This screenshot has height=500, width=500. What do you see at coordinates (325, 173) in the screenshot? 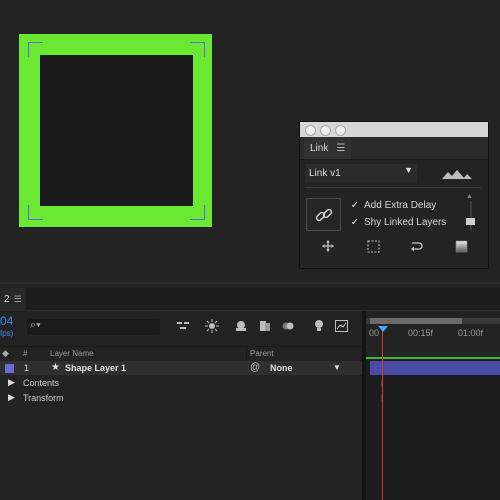
I see `preset-dropdown-value: Link v1` at bounding box center [325, 173].